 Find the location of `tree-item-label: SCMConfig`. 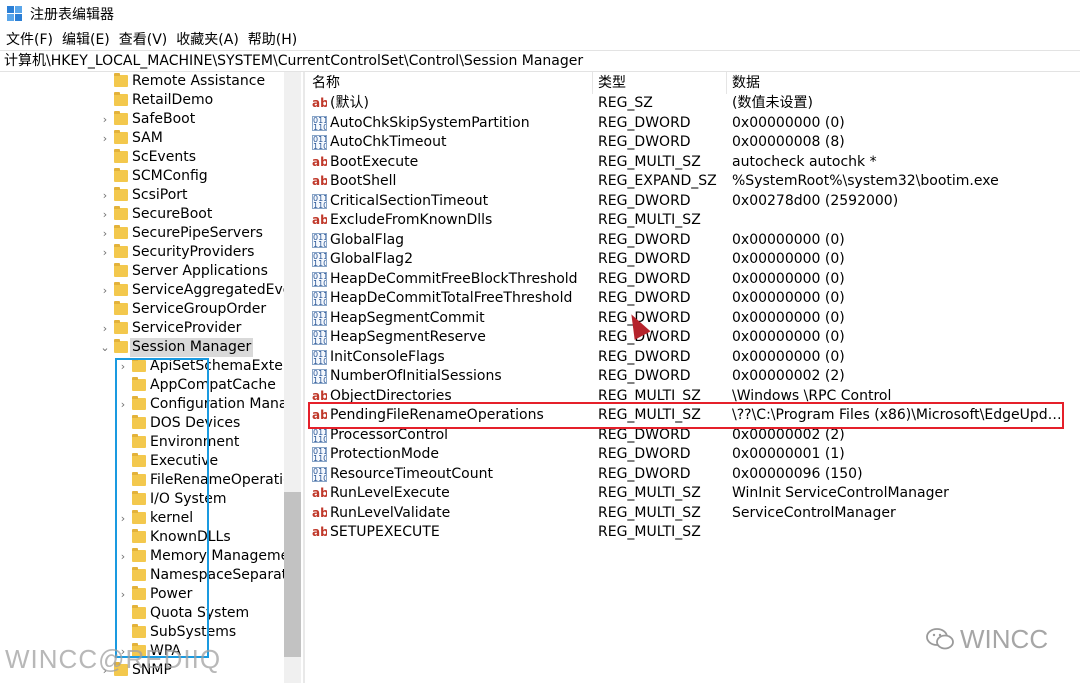

tree-item-label: SCMConfig is located at coordinates (170, 176).